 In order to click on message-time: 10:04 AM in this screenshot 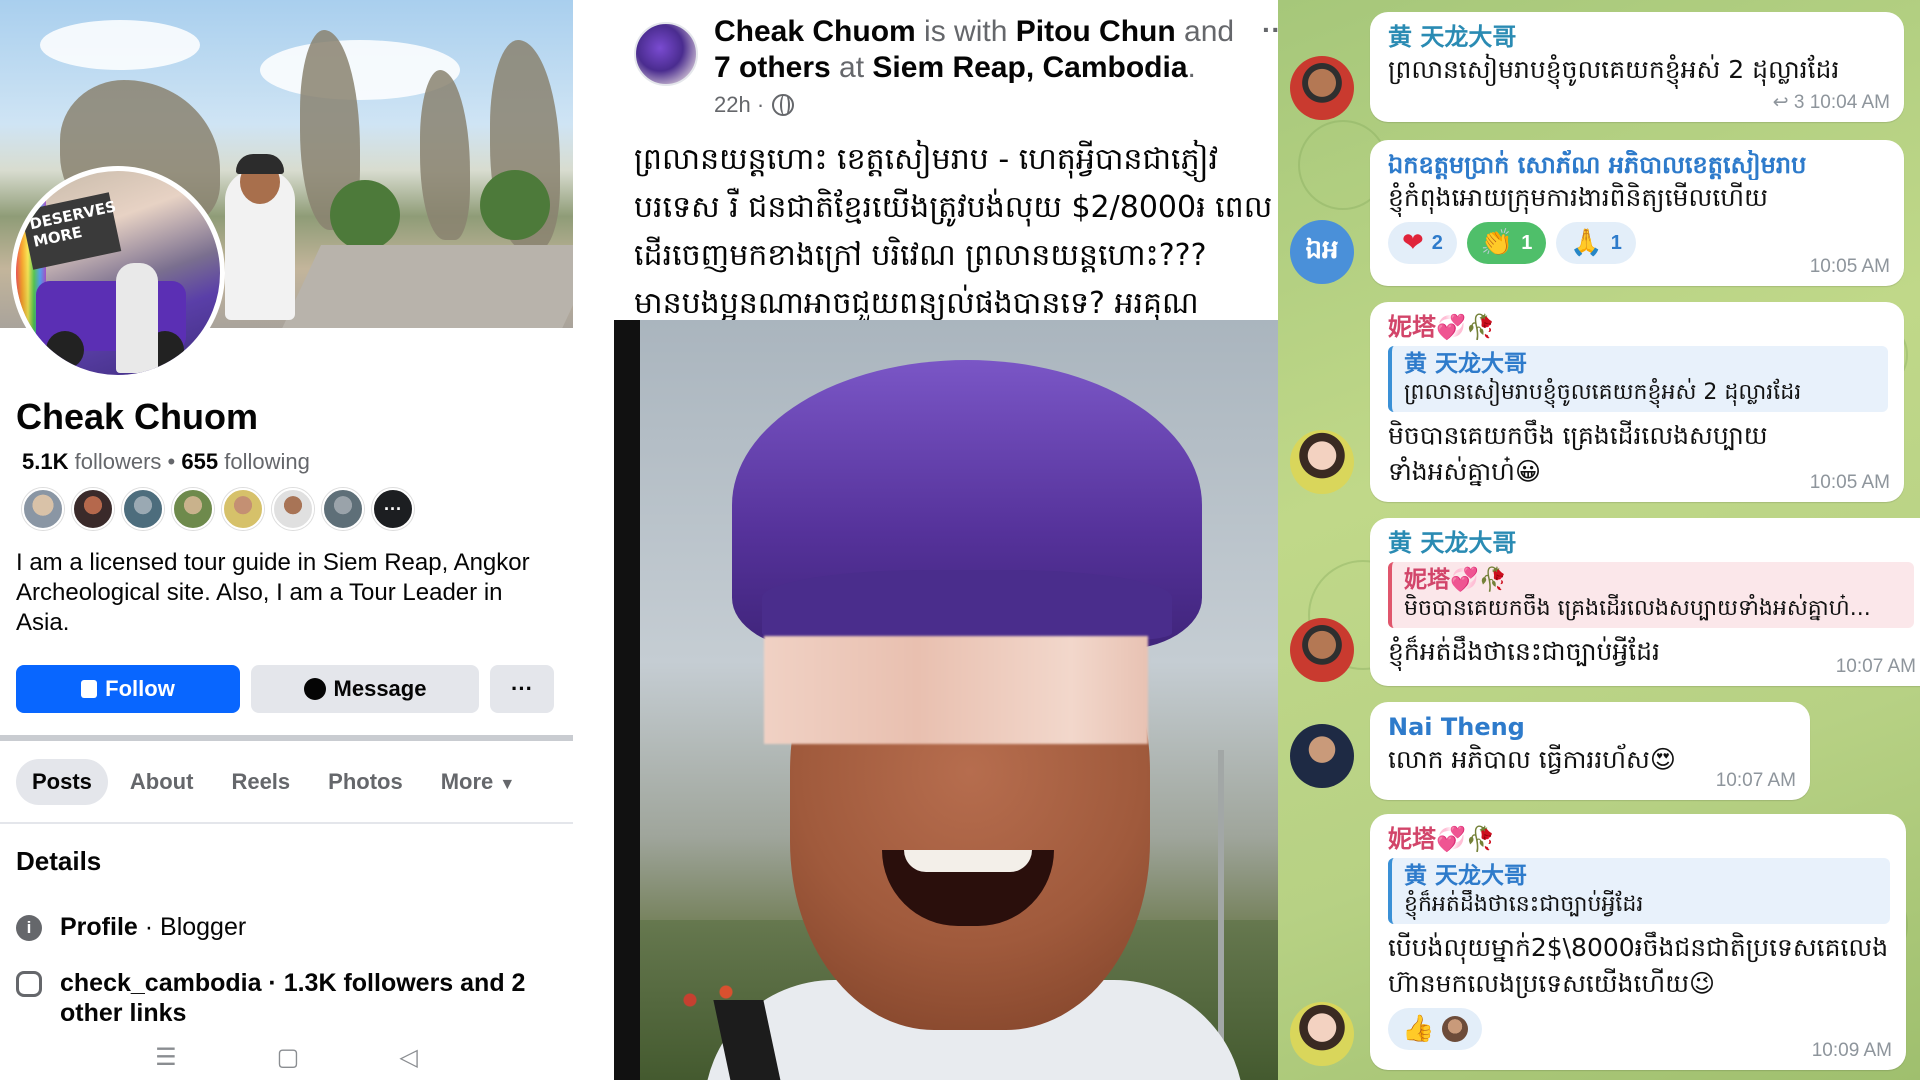, I will do `click(1849, 102)`.